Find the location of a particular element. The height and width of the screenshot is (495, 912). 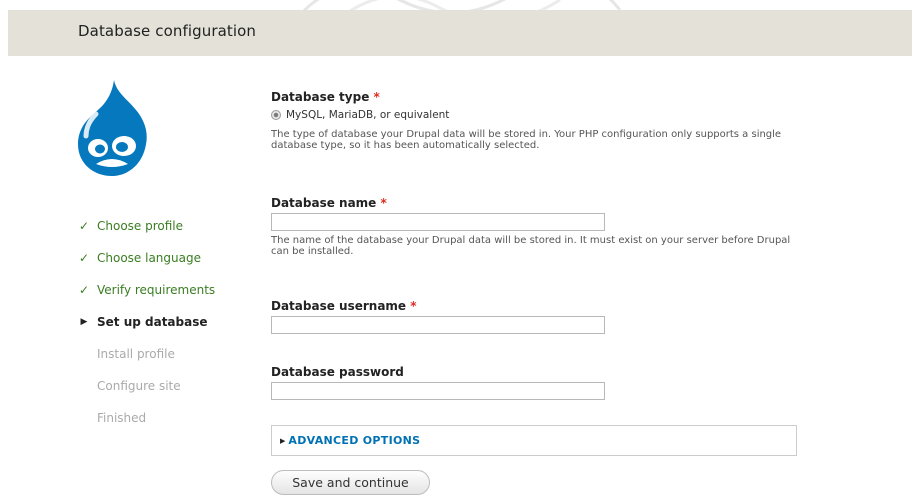

db-name-label: Database name * is located at coordinates (536, 203).